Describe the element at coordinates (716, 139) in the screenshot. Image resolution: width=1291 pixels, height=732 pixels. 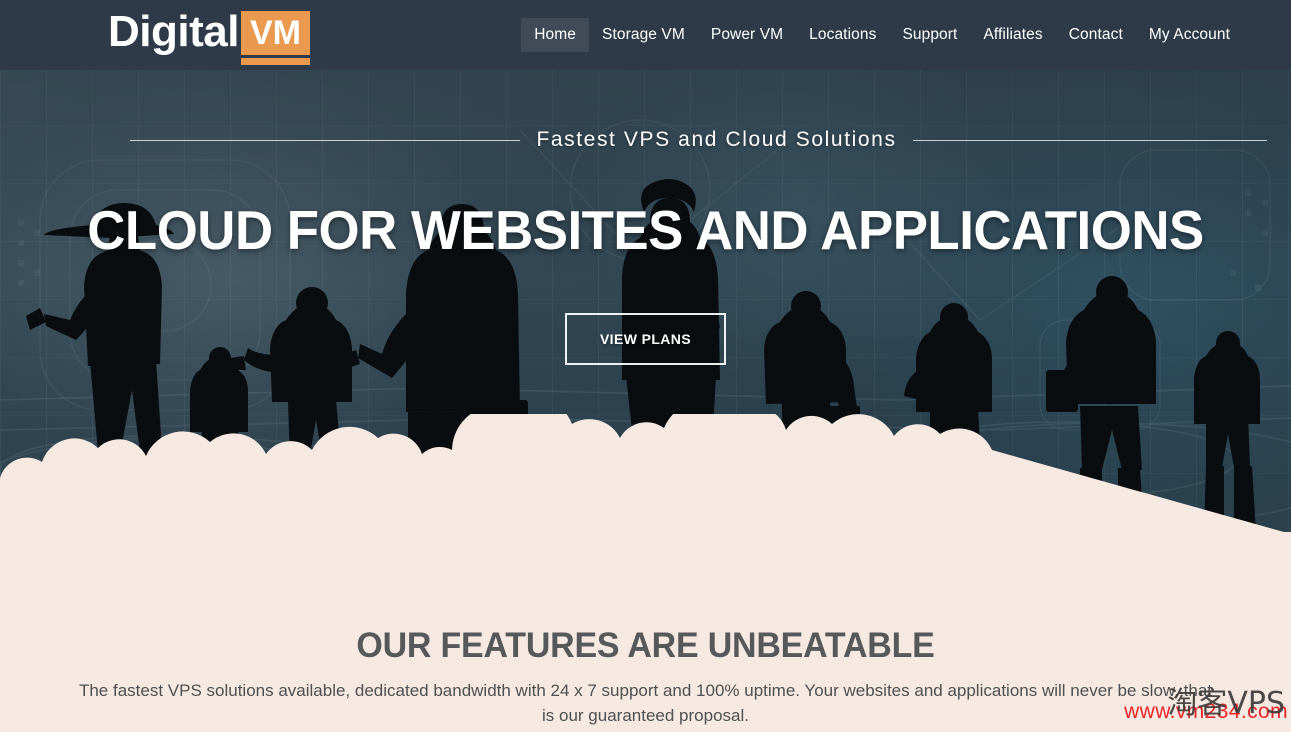
I see `hero-tagline: Fastest VPS and Cloud Solutions` at that location.